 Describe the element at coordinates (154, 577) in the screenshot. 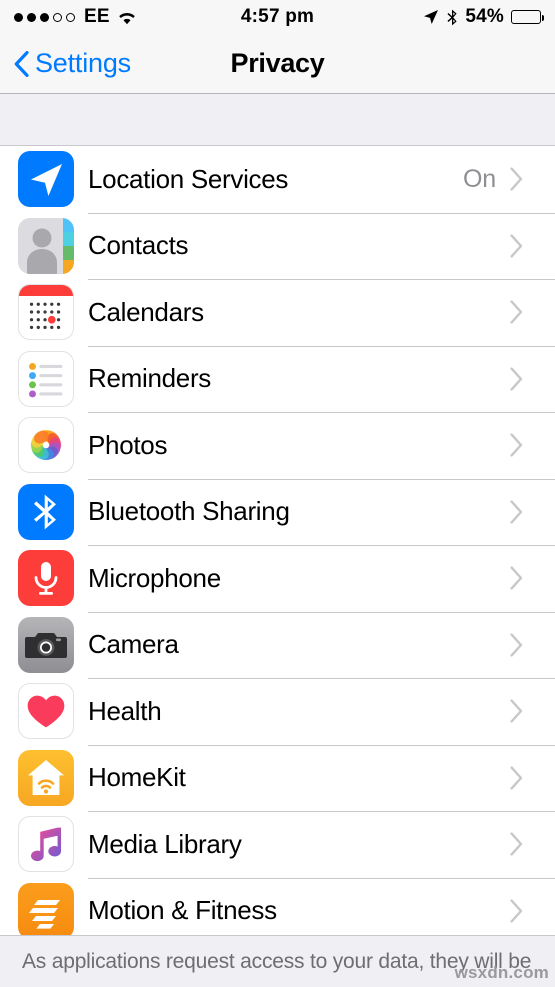

I see `privacy-row-label: Microphone` at that location.